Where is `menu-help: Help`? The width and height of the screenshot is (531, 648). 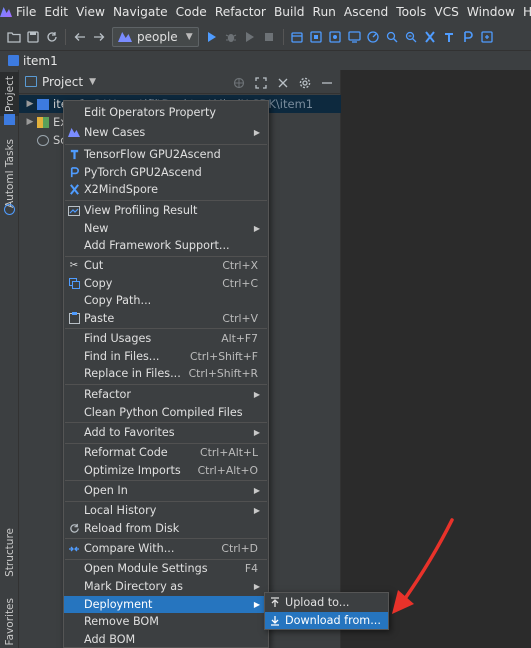 menu-help: Help is located at coordinates (525, 12).